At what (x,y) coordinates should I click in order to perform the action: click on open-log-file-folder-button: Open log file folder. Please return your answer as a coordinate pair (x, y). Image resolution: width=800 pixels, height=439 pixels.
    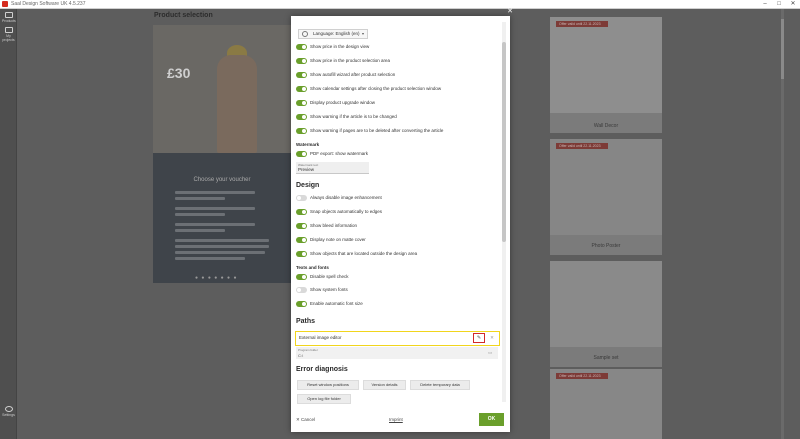
    Looking at the image, I should click on (324, 399).